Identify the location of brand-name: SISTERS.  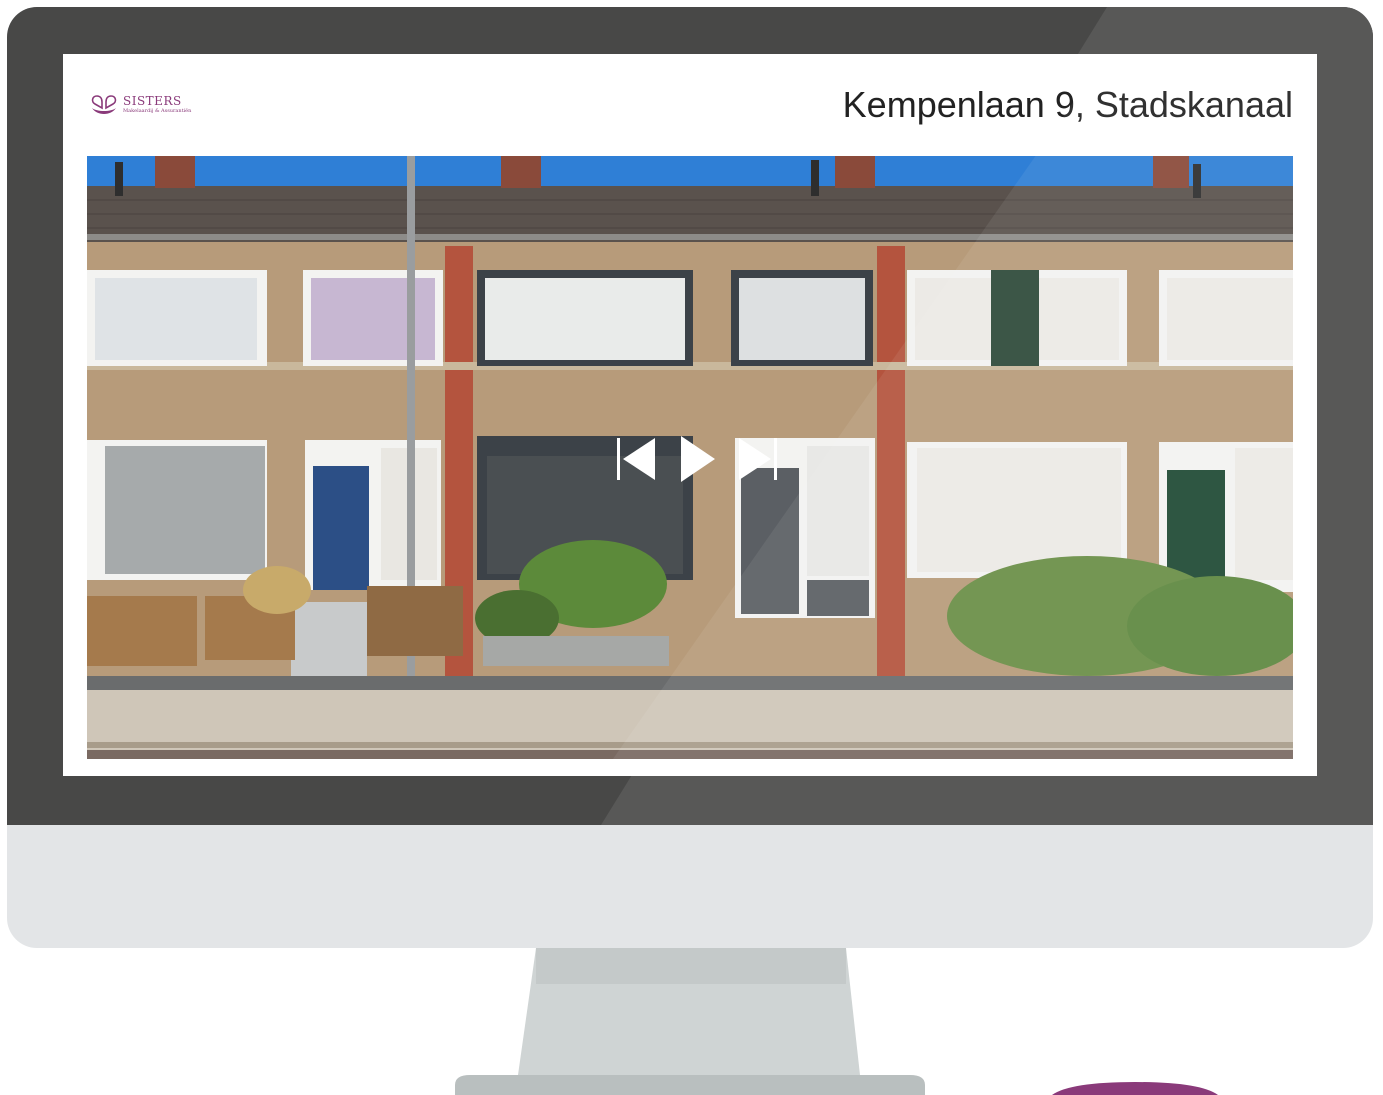
(152, 101).